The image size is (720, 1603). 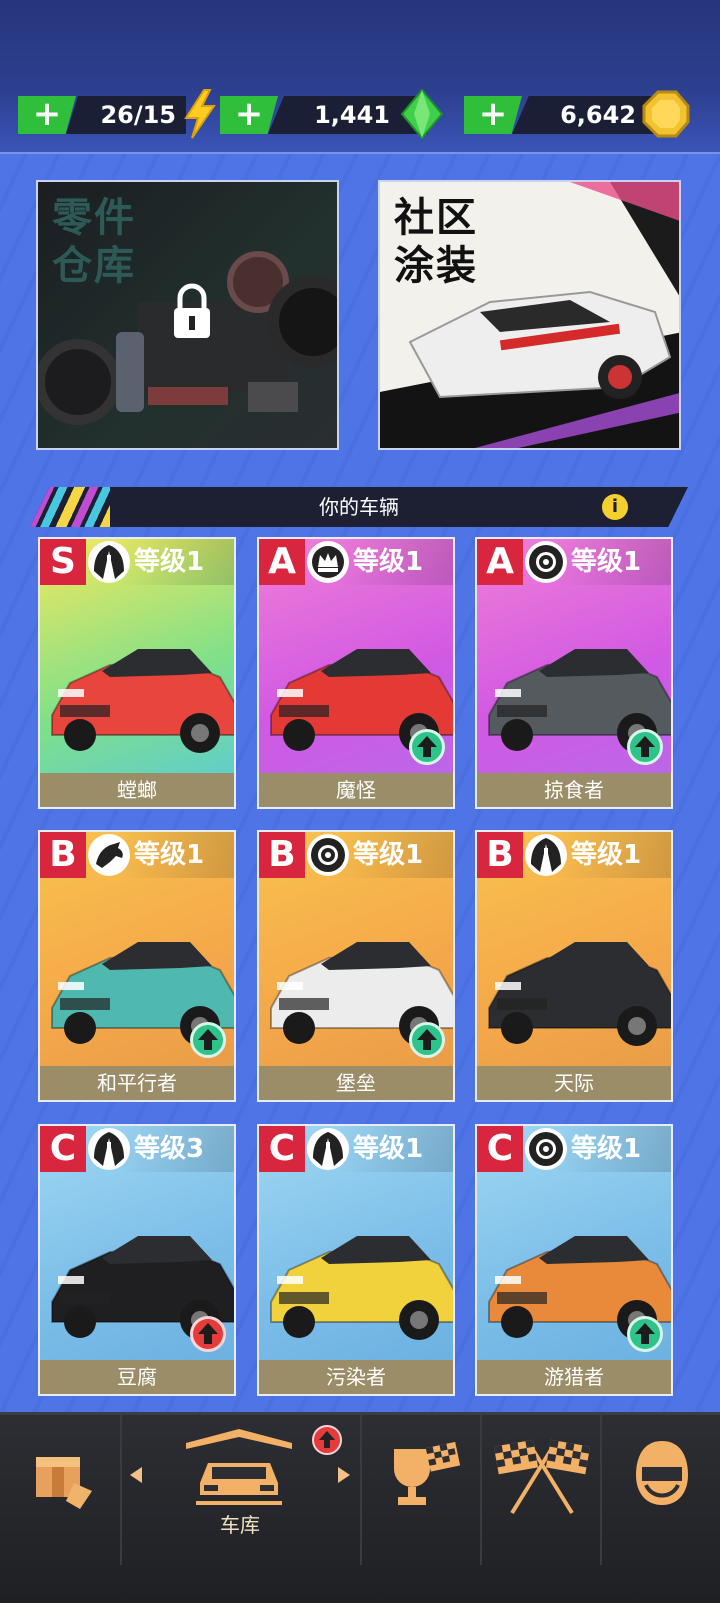 I want to click on vehicle-card: S 等级1 螳螂, so click(x=137, y=673).